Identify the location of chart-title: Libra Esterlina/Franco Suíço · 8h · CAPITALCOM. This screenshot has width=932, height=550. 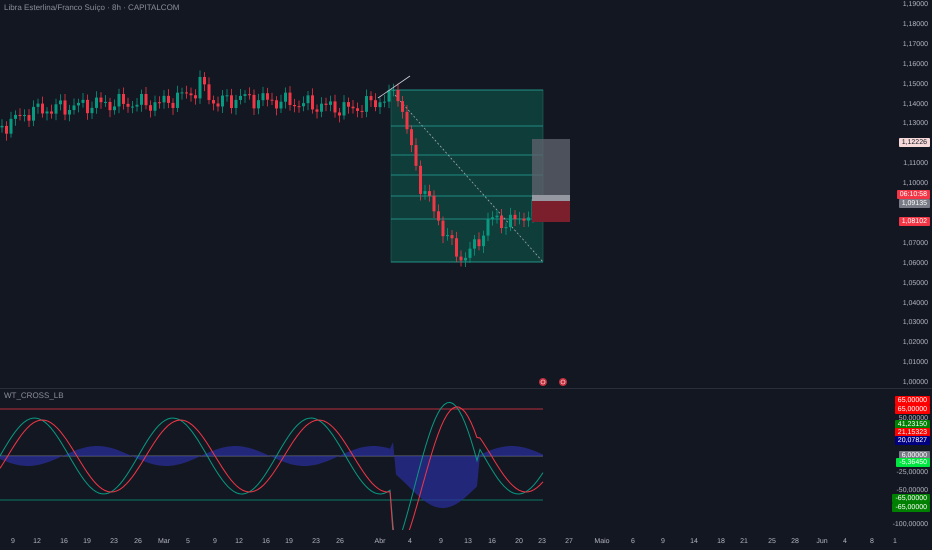
(92, 7).